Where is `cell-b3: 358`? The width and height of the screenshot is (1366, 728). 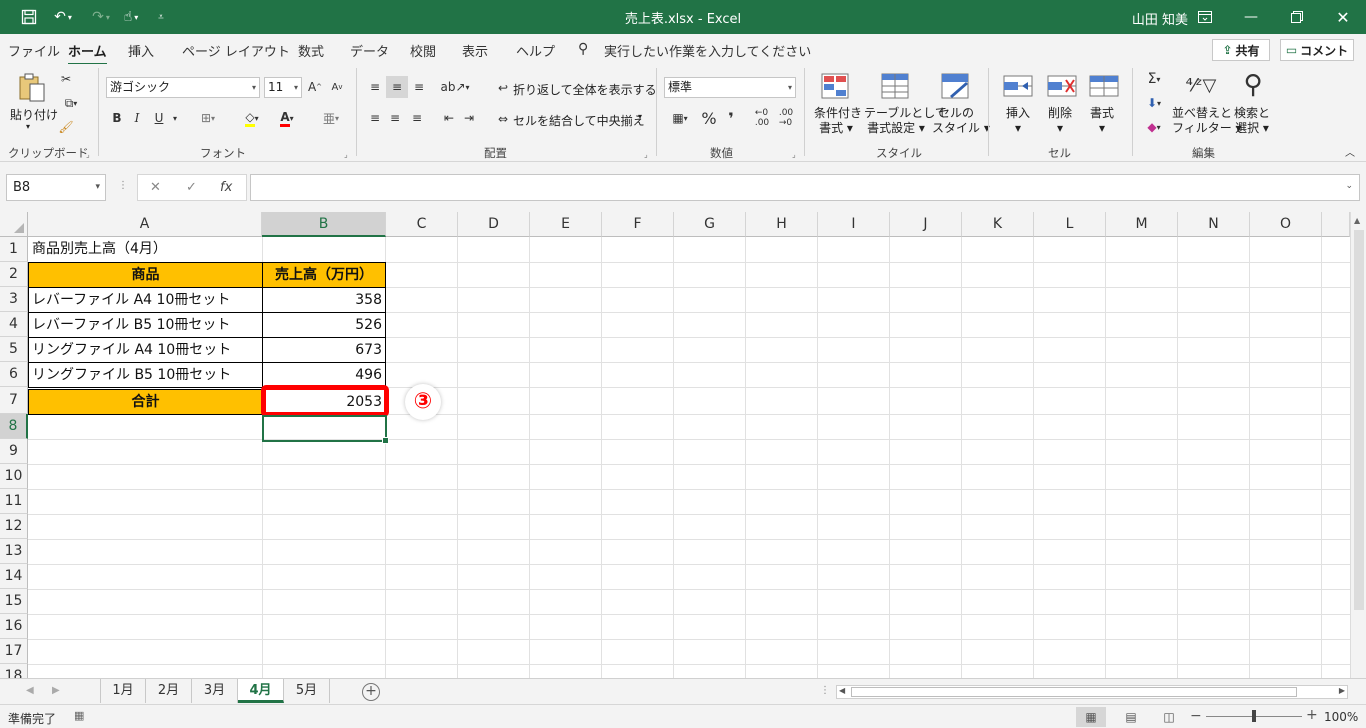 cell-b3: 358 is located at coordinates (324, 300).